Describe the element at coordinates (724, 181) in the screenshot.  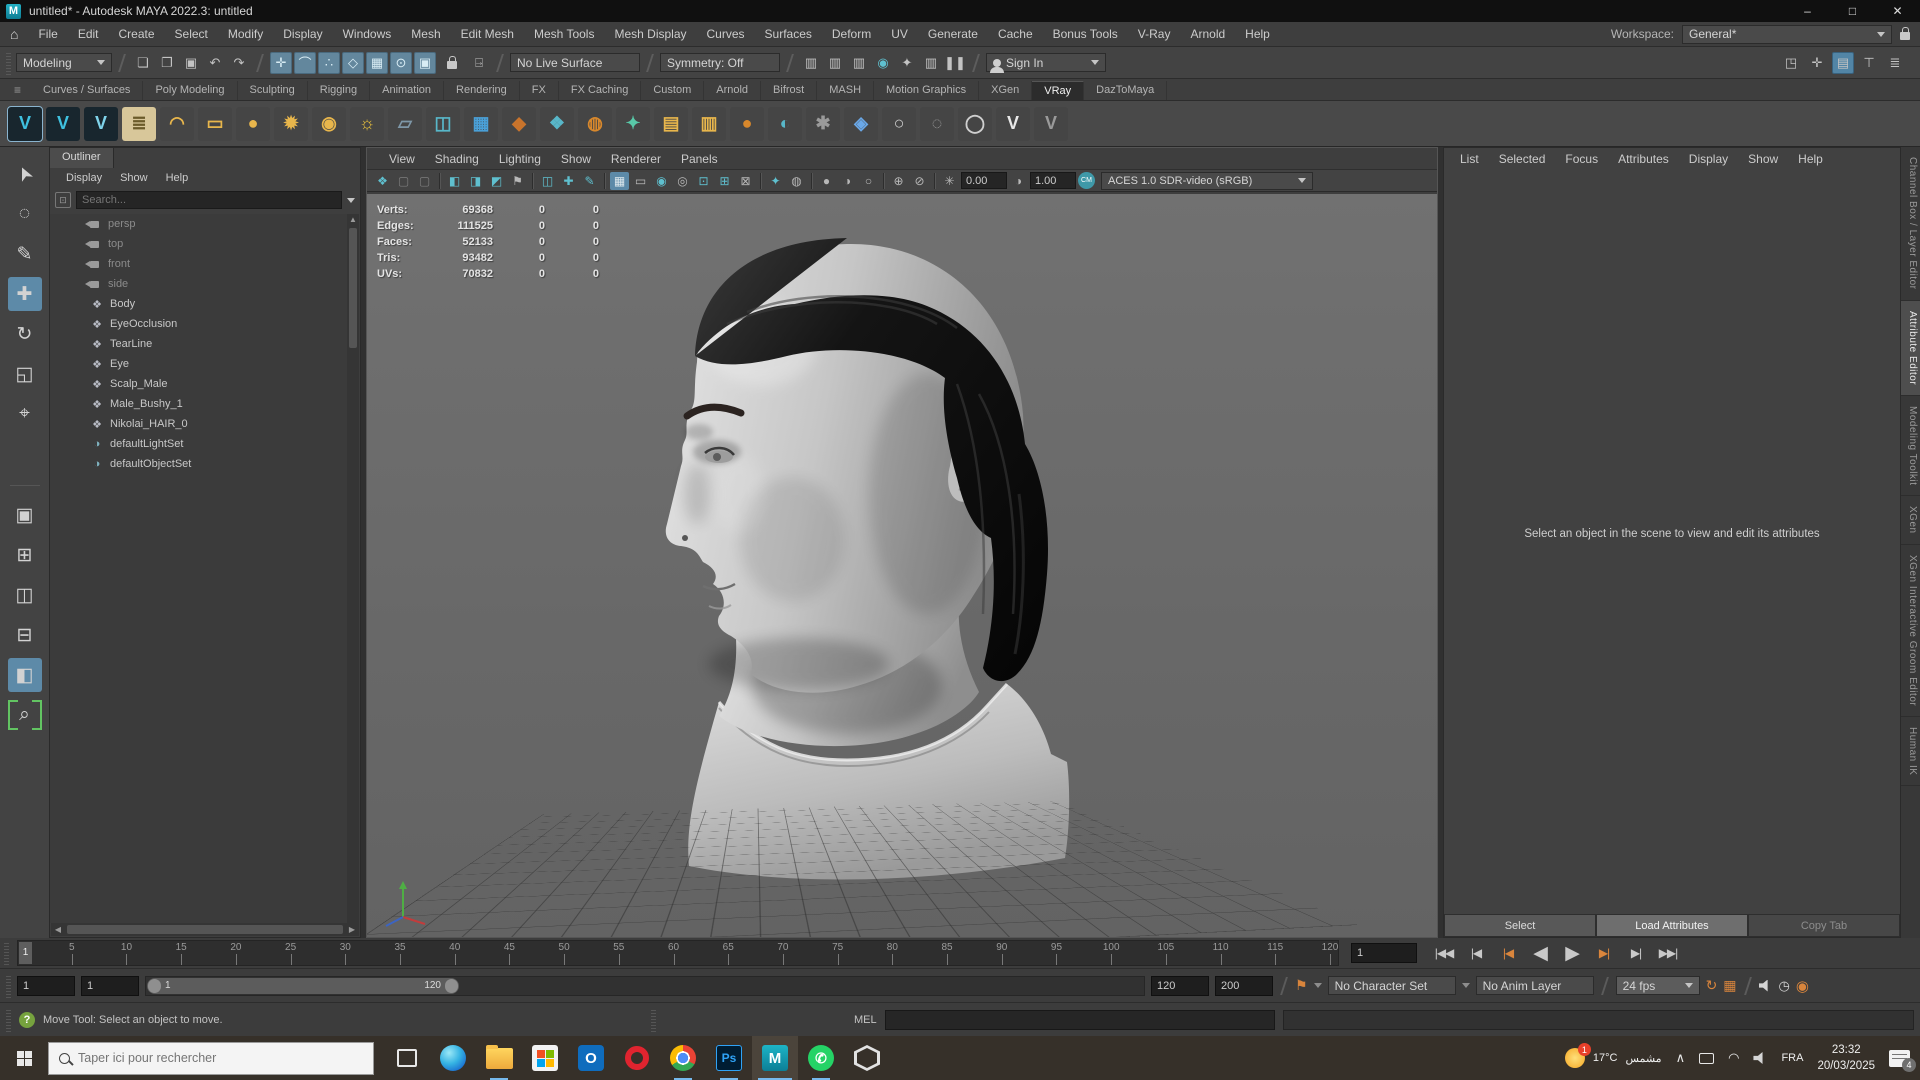
I see `safe-action-icon: ⊞` at that location.